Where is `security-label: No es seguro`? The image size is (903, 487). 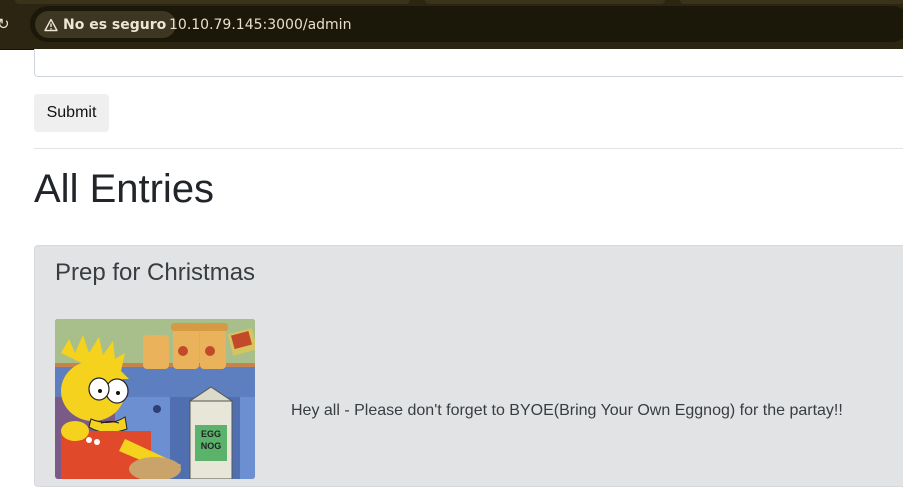
security-label: No es seguro is located at coordinates (115, 24).